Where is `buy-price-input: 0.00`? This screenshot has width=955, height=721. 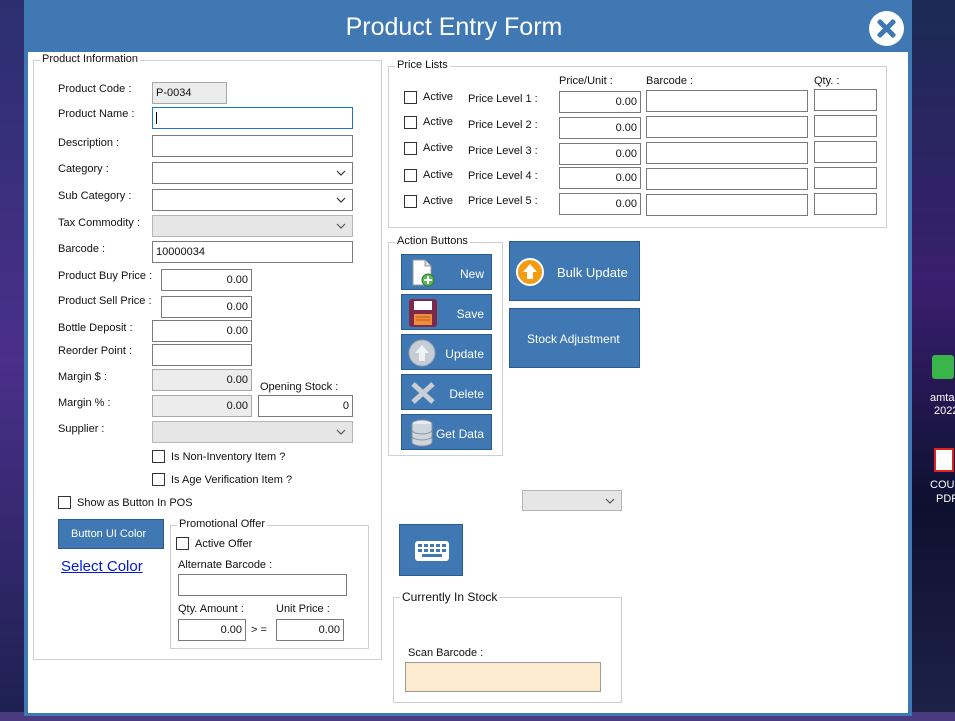
buy-price-input: 0.00 is located at coordinates (206, 280).